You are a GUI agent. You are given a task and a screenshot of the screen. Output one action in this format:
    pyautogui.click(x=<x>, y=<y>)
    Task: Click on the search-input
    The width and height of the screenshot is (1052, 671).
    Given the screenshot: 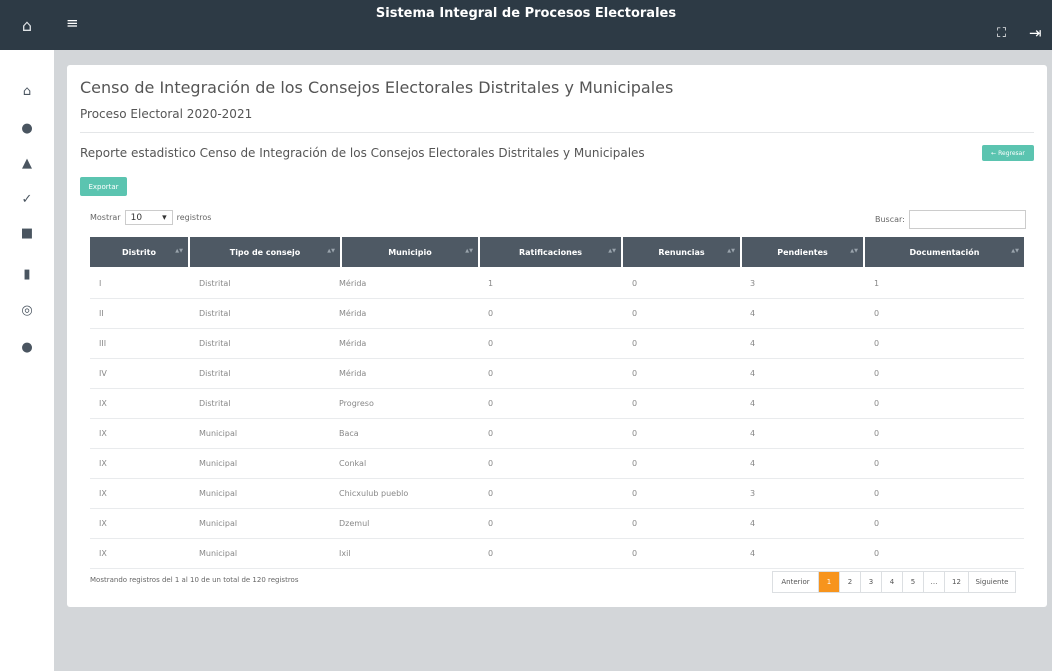 What is the action you would take?
    pyautogui.click(x=967, y=219)
    